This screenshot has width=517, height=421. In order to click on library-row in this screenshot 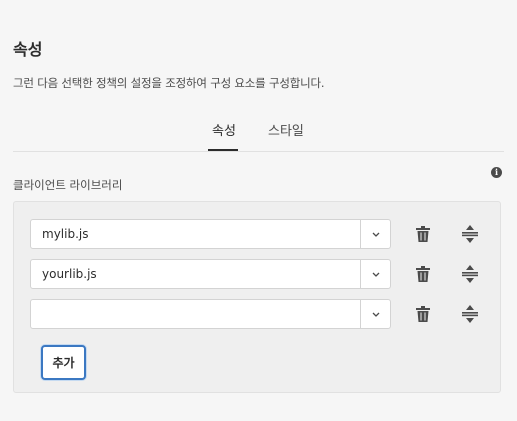, I will do `click(260, 314)`.